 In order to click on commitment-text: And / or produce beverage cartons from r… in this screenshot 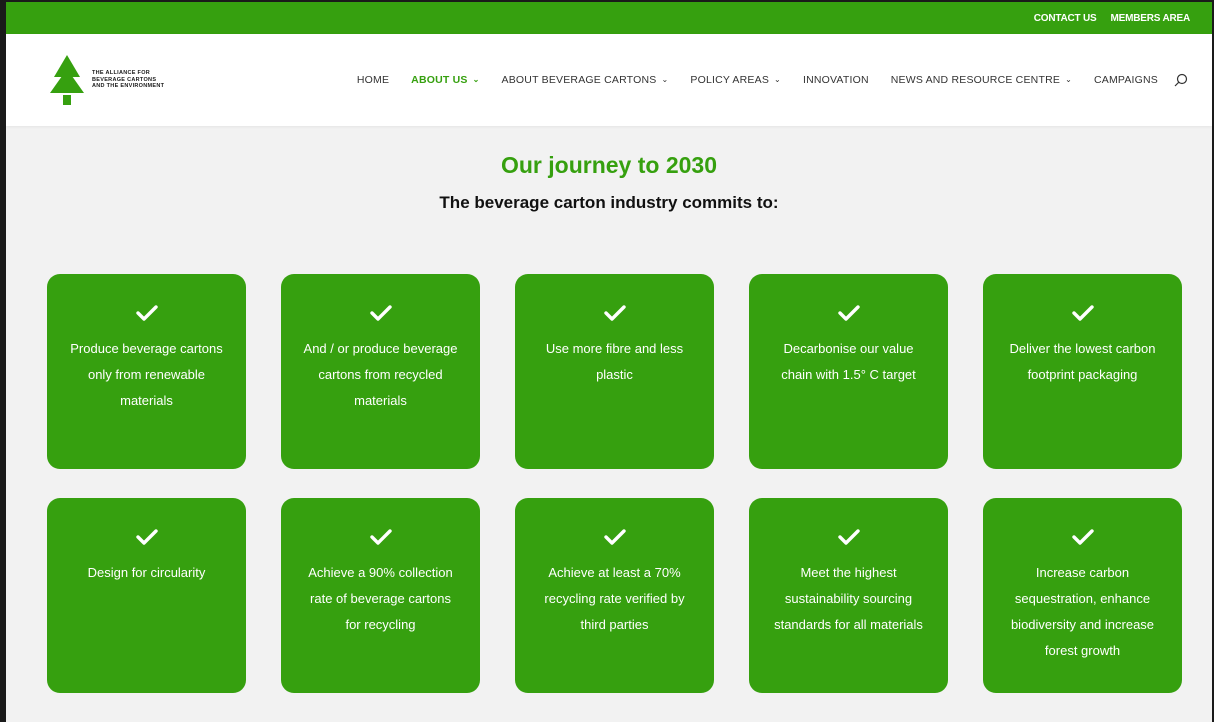, I will do `click(380, 374)`.